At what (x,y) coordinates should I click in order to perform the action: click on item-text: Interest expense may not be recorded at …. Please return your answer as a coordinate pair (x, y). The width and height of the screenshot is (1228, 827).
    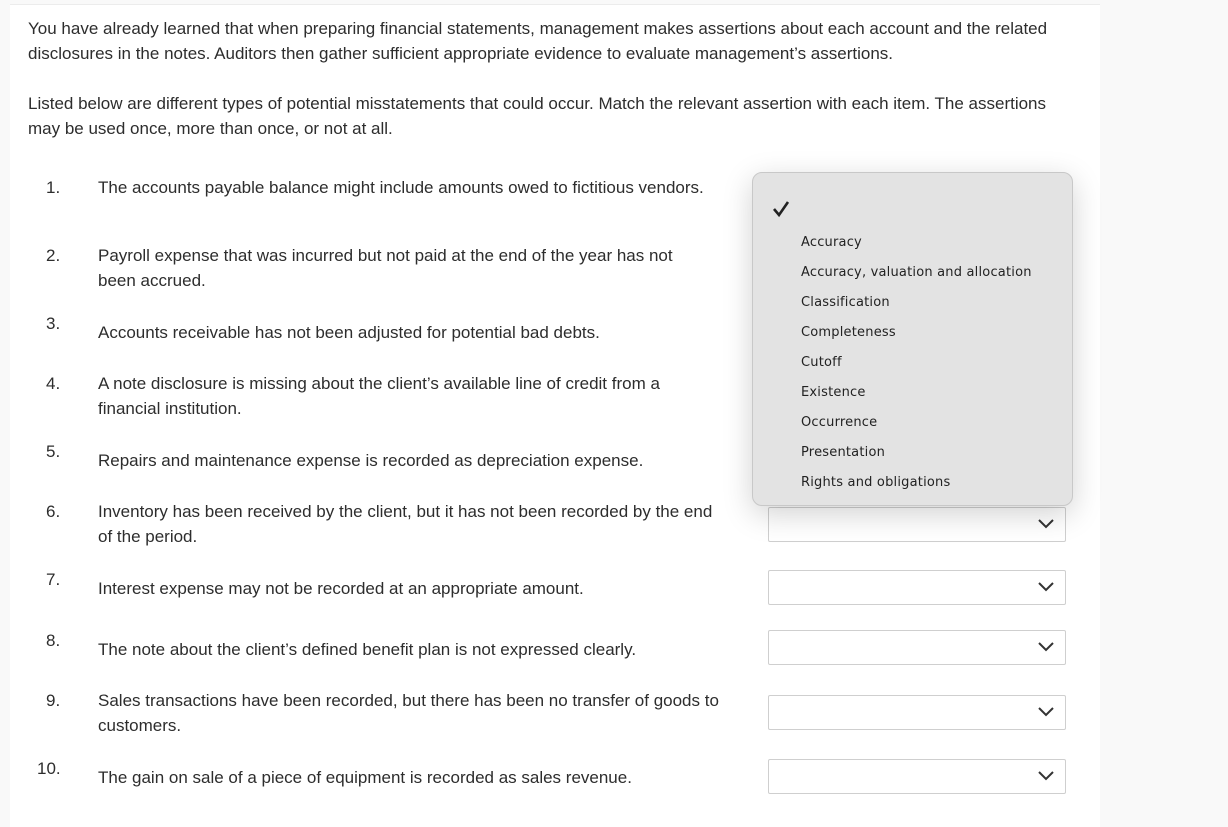
    Looking at the image, I should click on (341, 588).